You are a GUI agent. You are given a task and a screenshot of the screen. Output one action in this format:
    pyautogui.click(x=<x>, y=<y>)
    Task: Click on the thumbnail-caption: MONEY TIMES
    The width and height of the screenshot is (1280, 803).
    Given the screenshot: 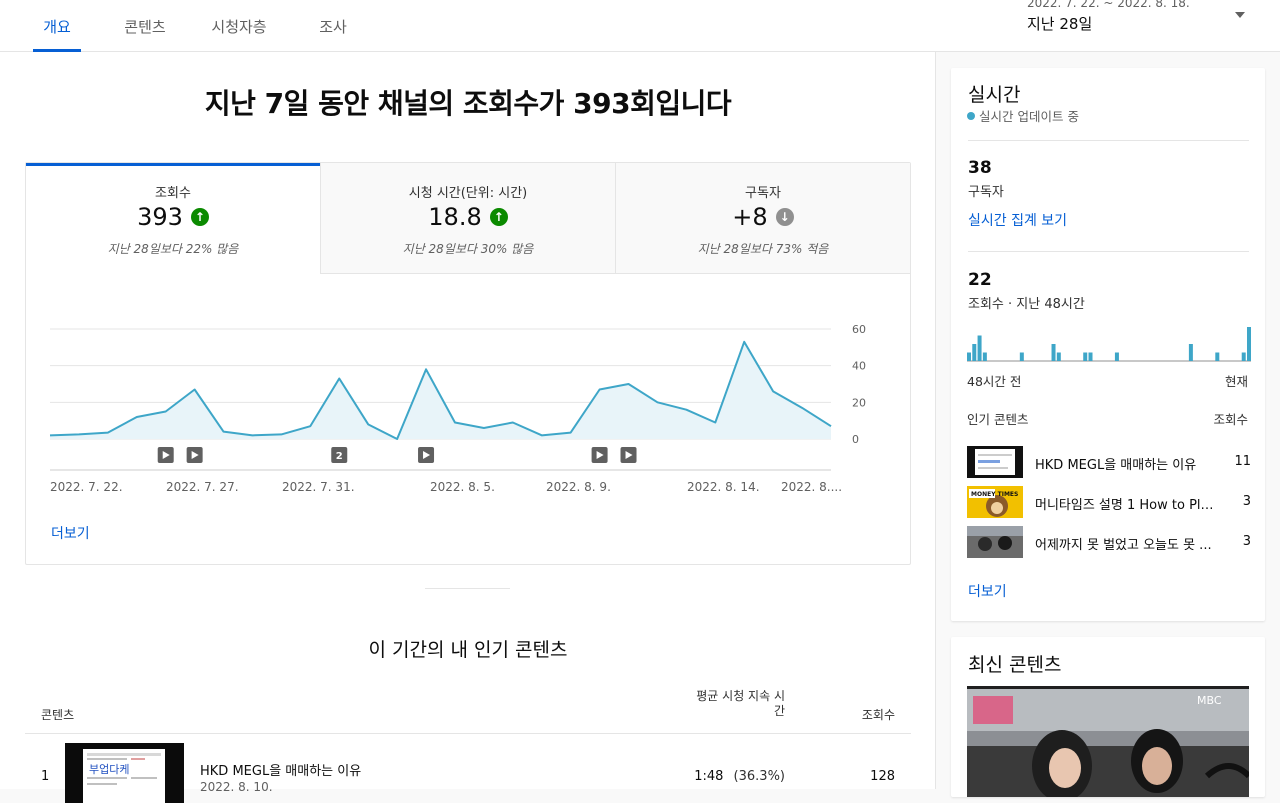 What is the action you would take?
    pyautogui.click(x=994, y=494)
    